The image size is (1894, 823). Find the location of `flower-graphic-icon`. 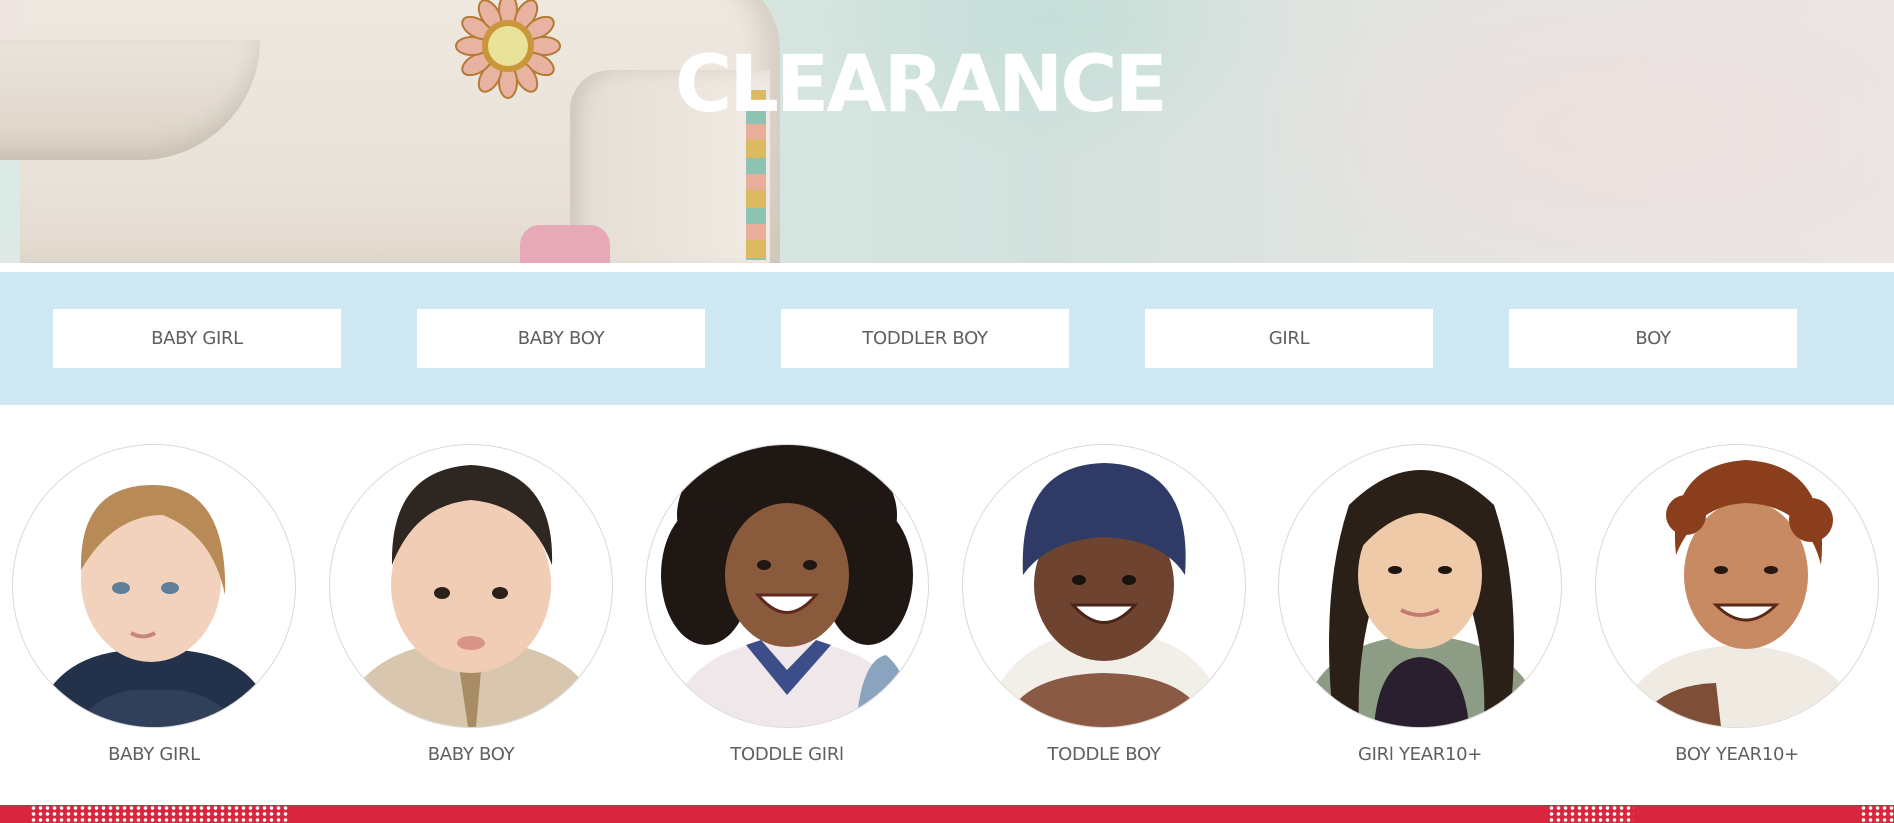

flower-graphic-icon is located at coordinates (508, 49).